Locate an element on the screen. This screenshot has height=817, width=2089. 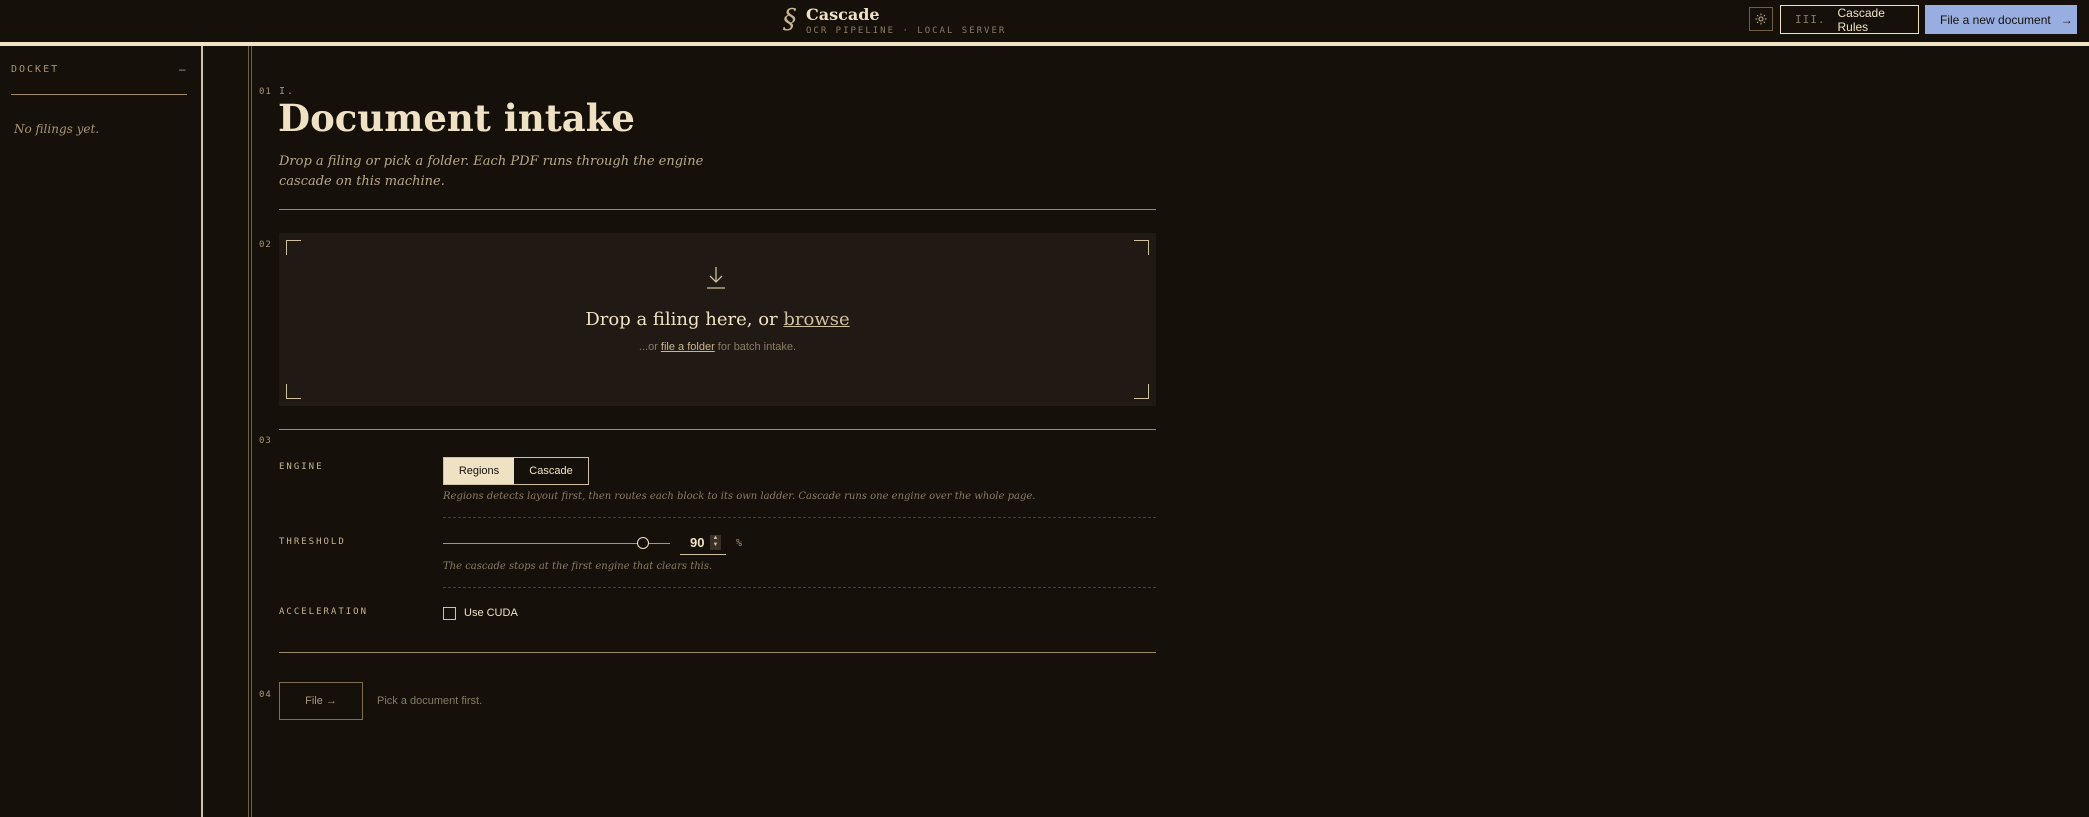
sun-icon is located at coordinates (1761, 19).